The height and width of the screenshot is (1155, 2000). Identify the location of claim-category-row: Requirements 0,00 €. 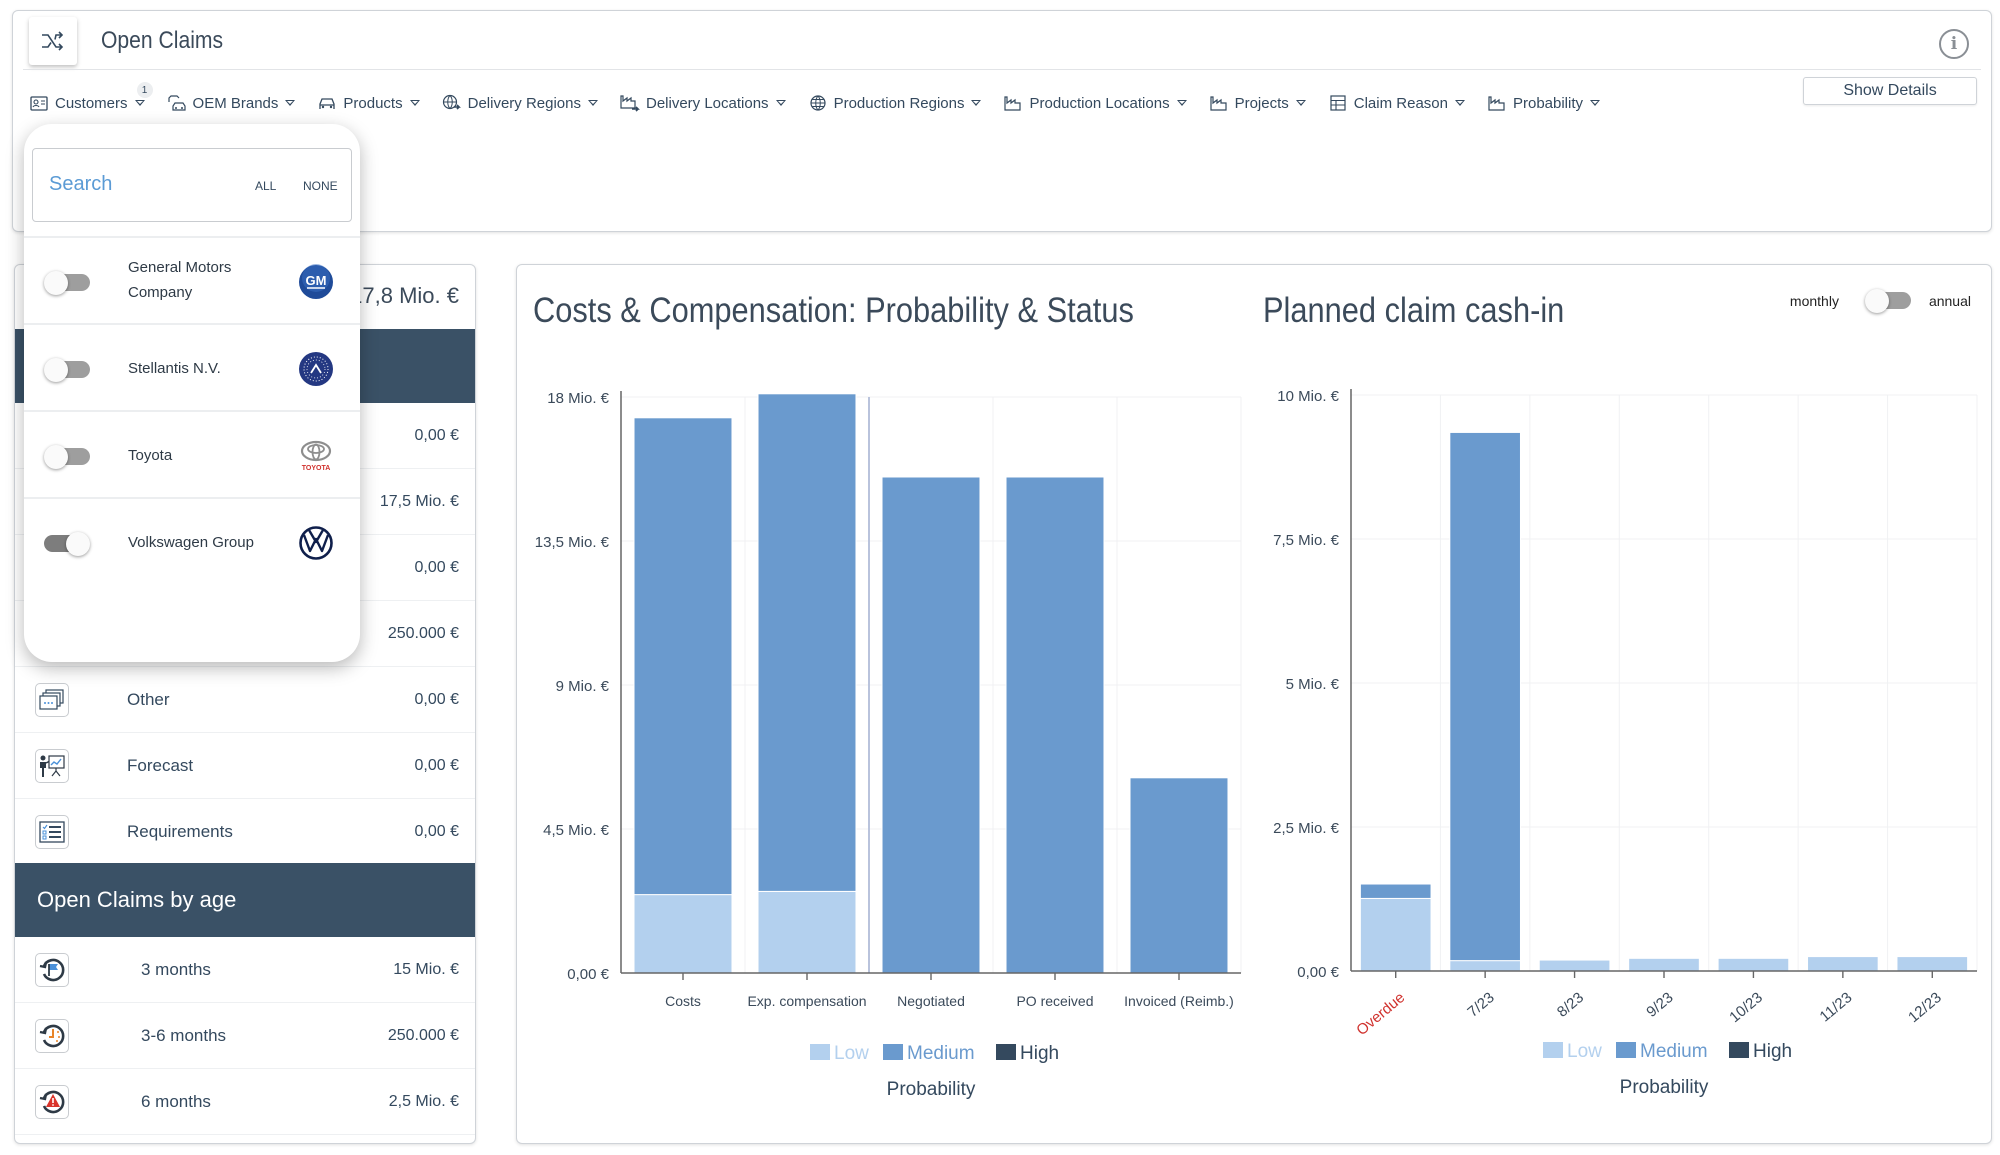
(245, 832).